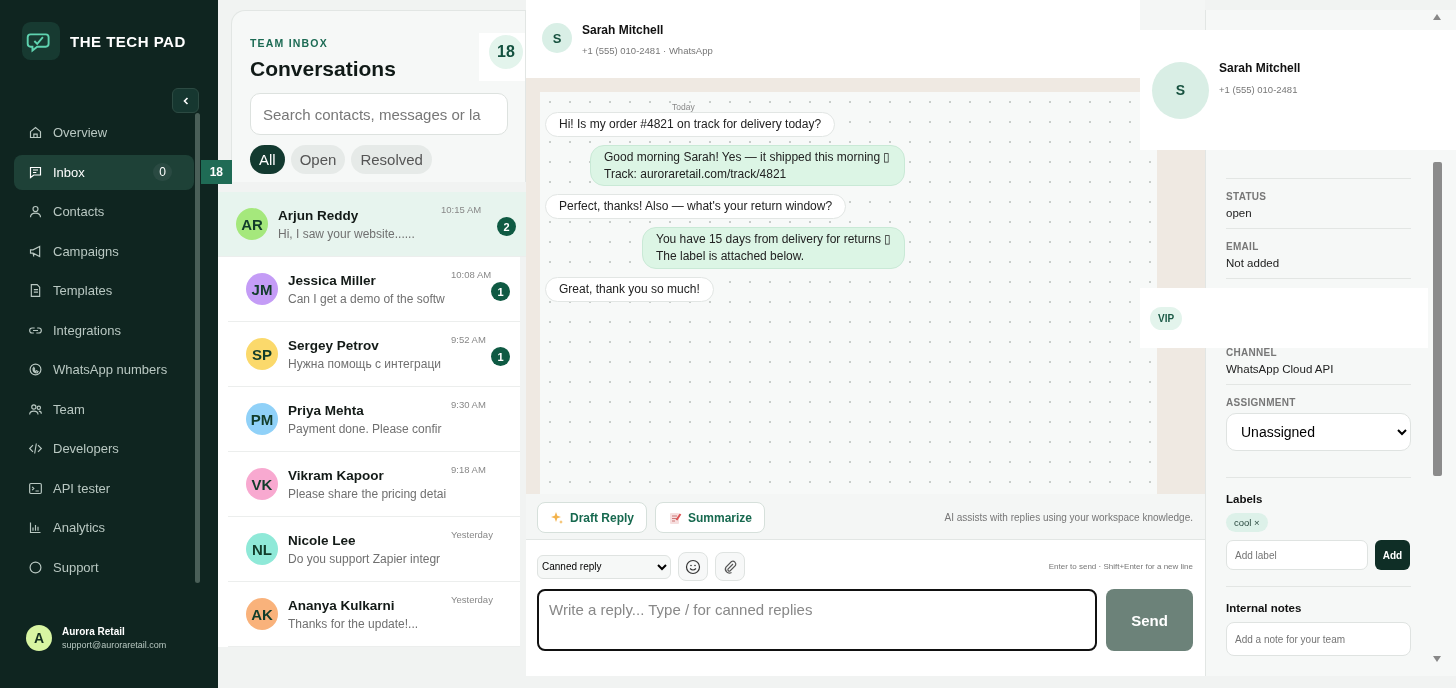  Describe the element at coordinates (35, 133) in the screenshot. I see `home-icon` at that location.